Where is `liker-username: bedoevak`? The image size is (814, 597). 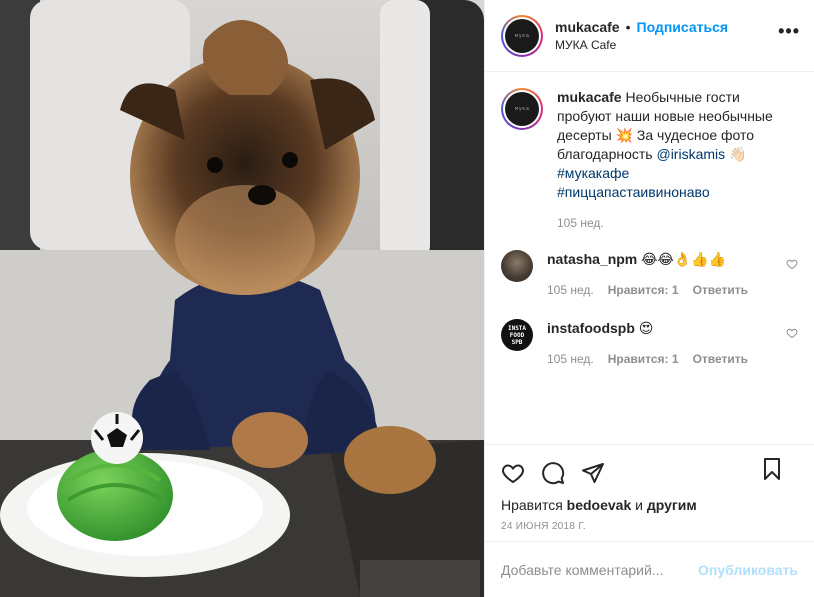 liker-username: bedoevak is located at coordinates (599, 505).